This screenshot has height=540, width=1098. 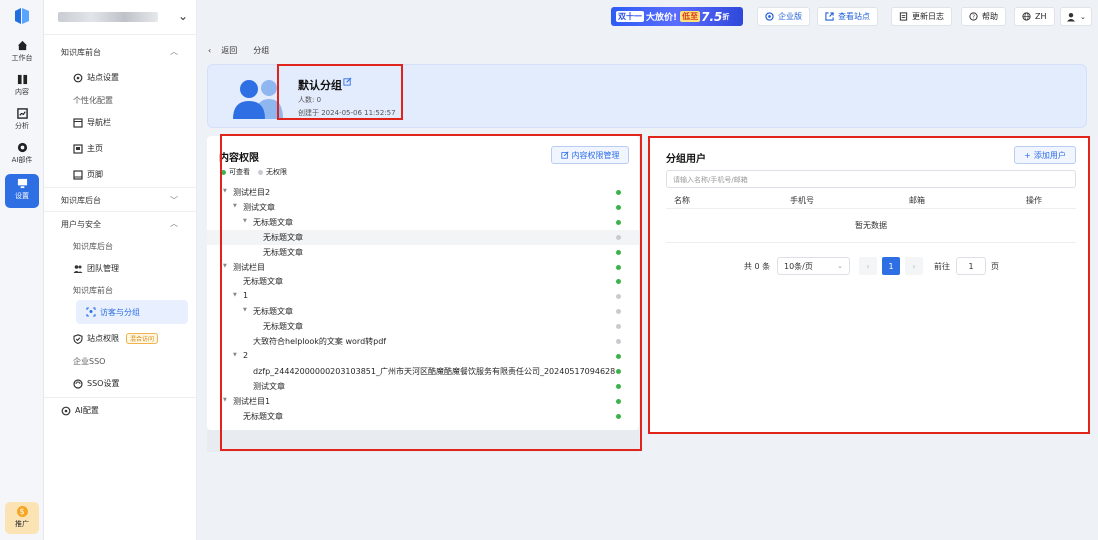 What do you see at coordinates (103, 338) in the screenshot?
I see `sidebar-item-label: 站点权限` at bounding box center [103, 338].